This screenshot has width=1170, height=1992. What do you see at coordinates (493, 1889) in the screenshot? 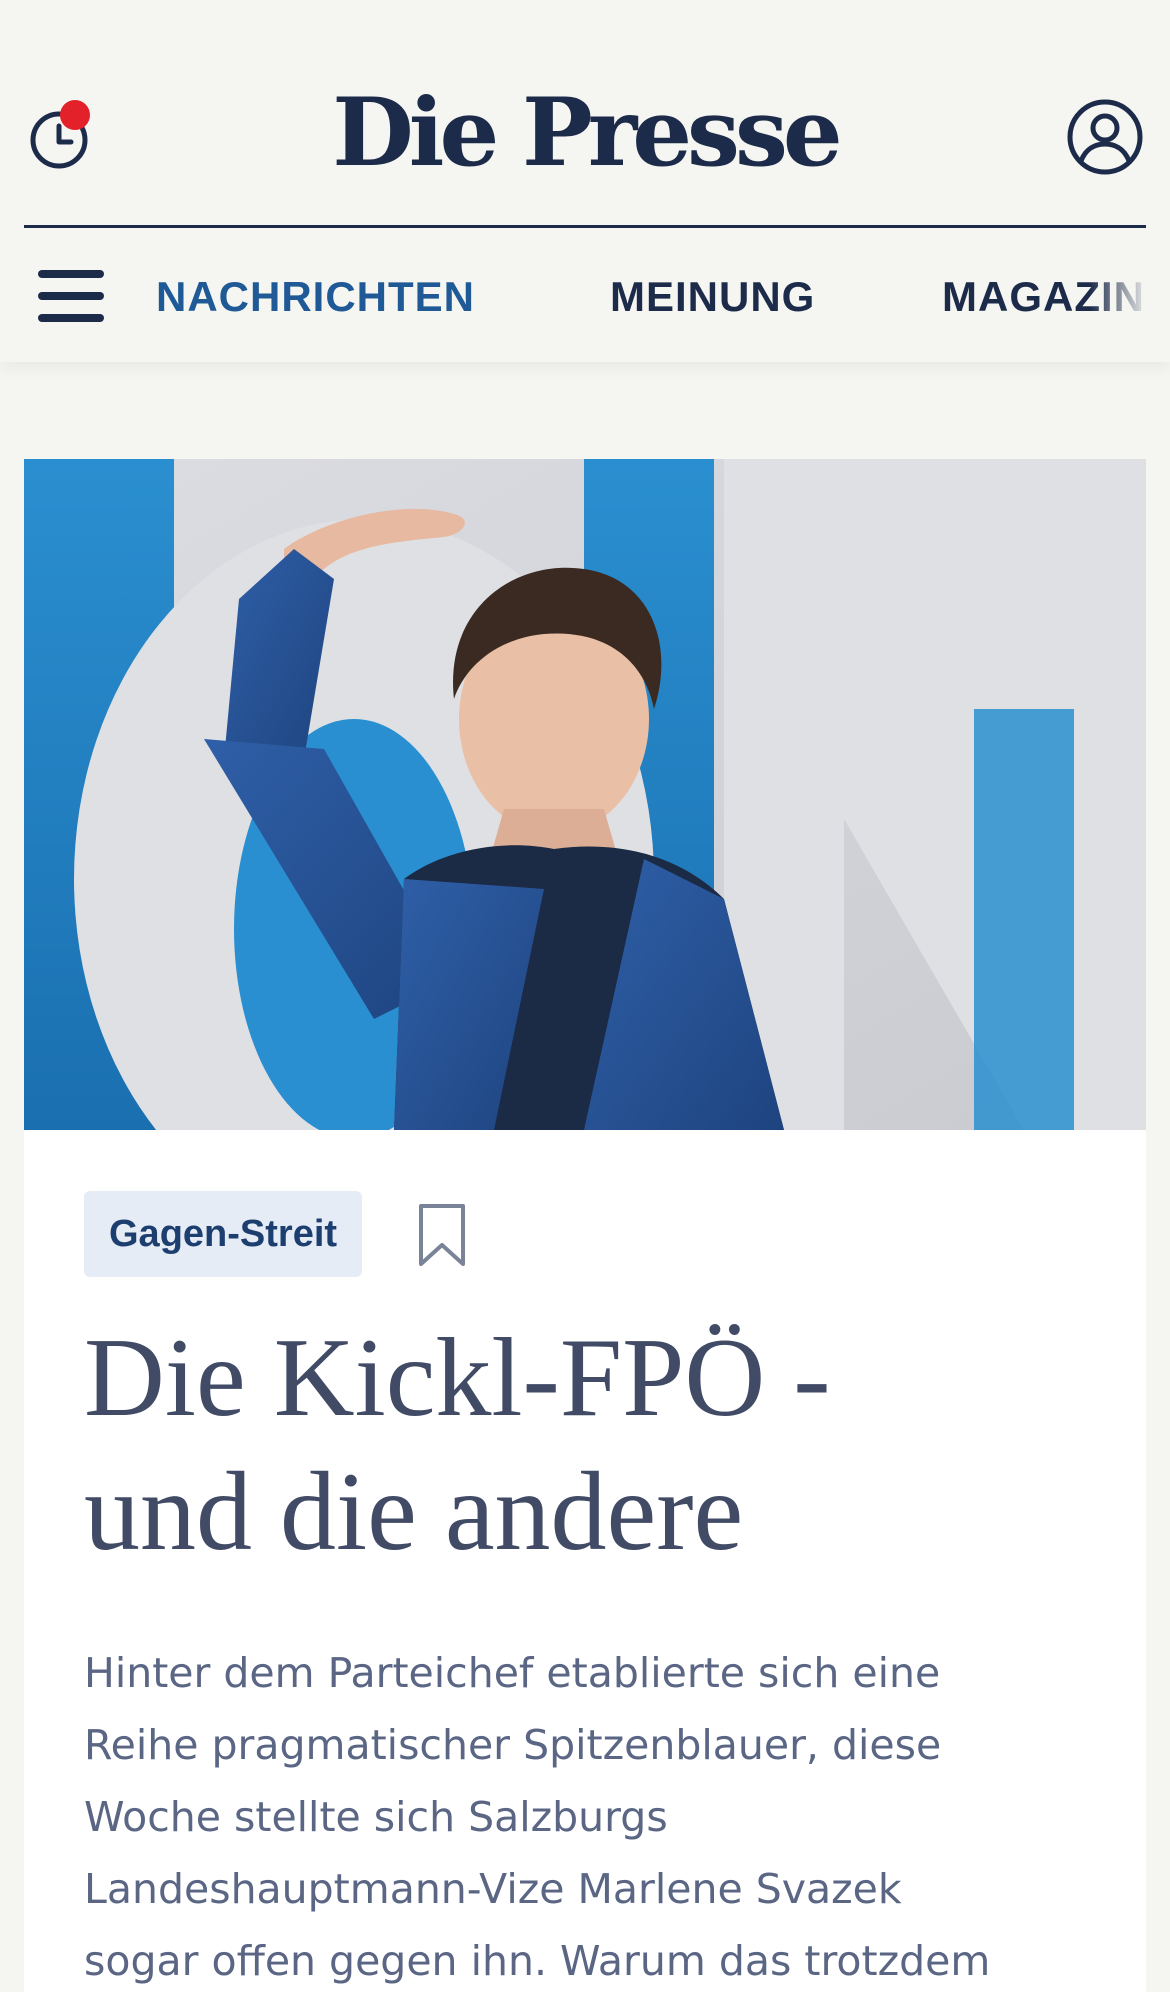
I see `teaser-line: Landeshauptmann-Vize Marlene Svazek` at bounding box center [493, 1889].